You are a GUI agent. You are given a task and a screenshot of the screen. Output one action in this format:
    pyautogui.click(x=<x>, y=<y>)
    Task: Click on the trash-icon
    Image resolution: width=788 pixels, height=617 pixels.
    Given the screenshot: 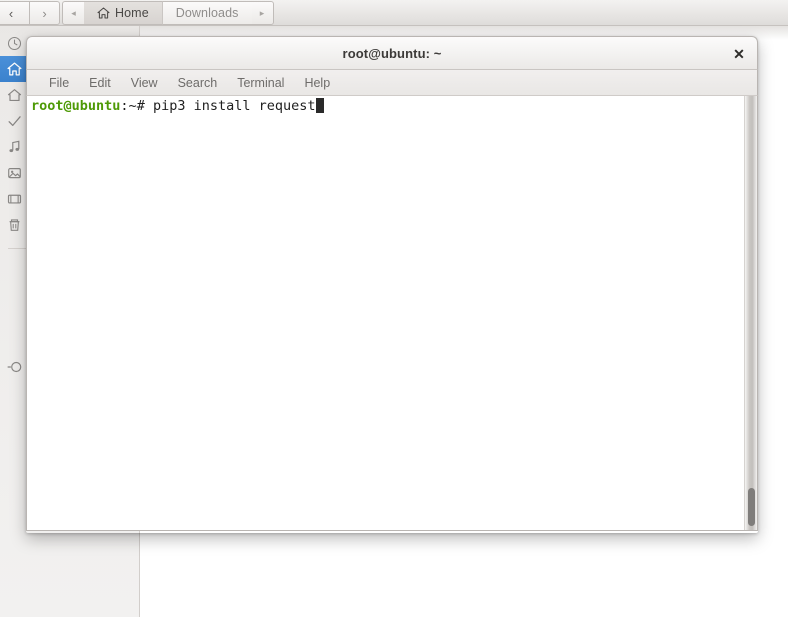 What is the action you would take?
    pyautogui.click(x=14, y=225)
    